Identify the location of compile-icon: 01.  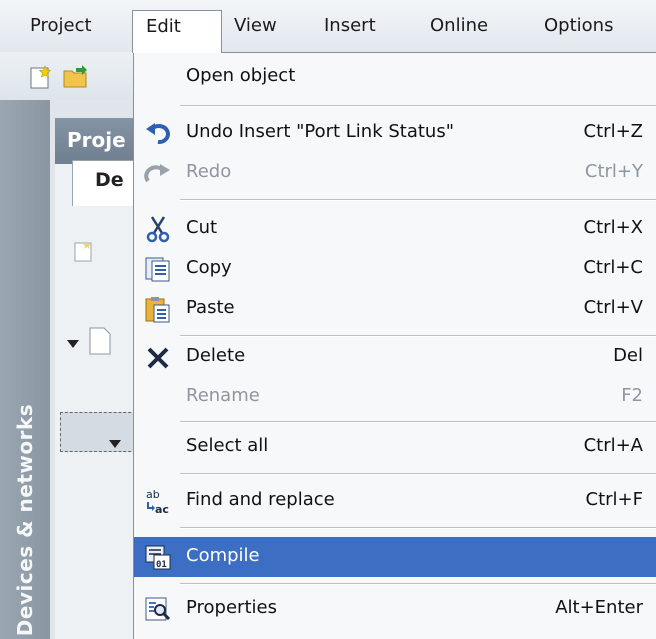
(158, 557).